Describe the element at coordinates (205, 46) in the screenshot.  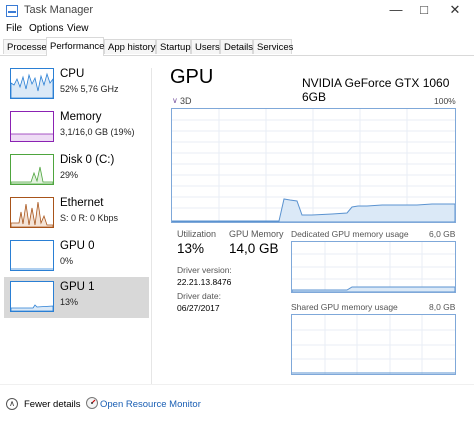
I see `tab-users: Users` at that location.